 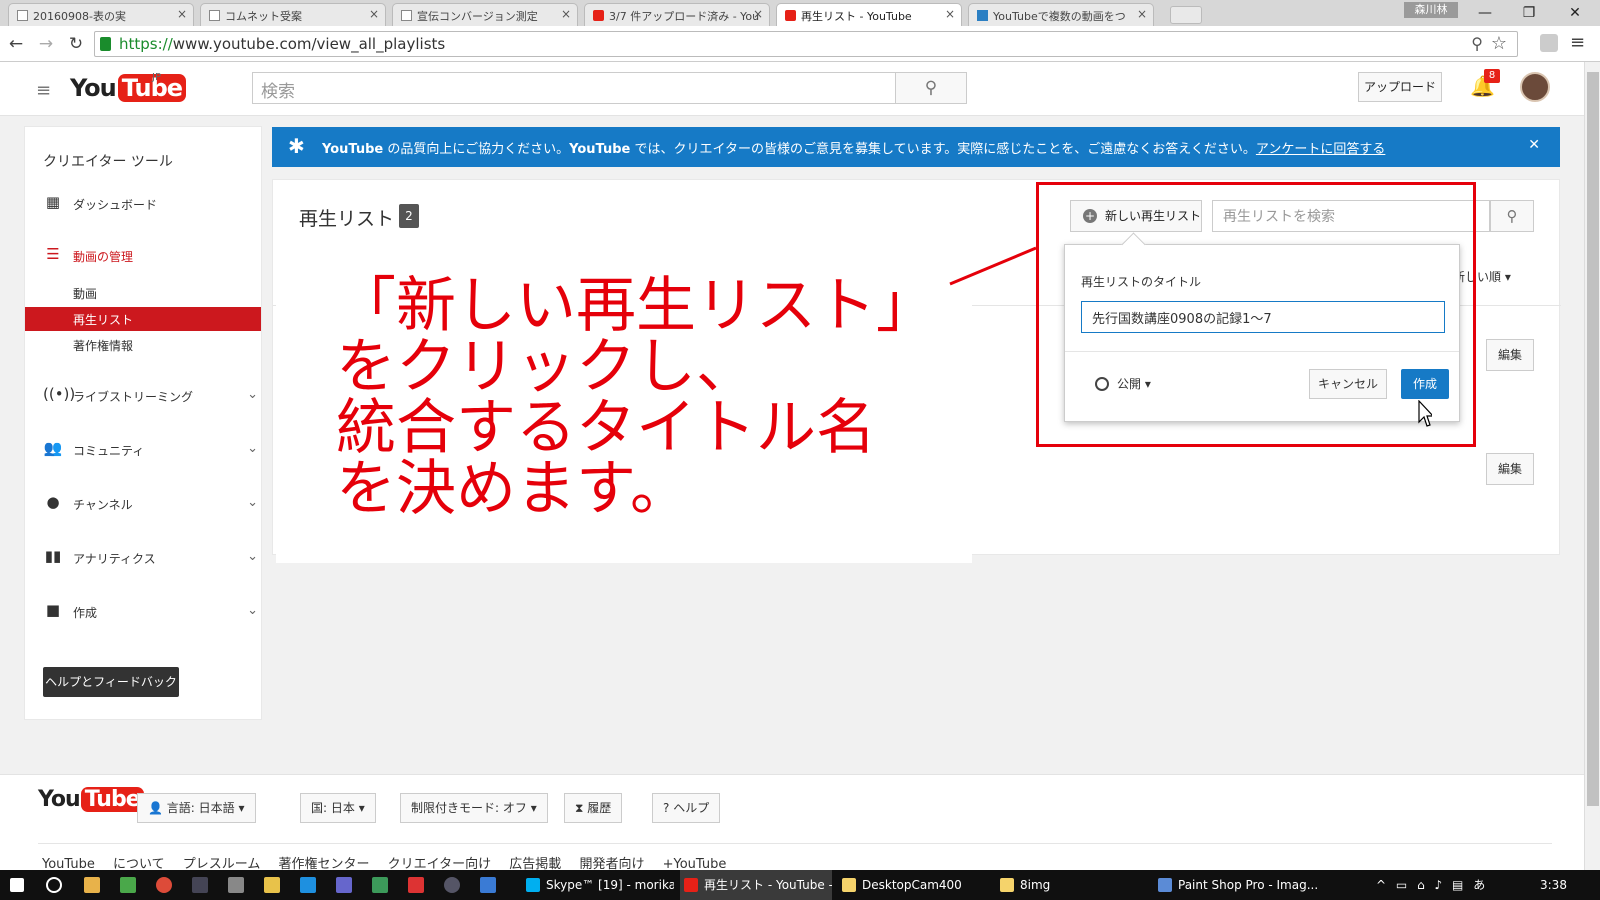 What do you see at coordinates (196, 808) in the screenshot?
I see `language-button: 👤 言語: 日本語 ▾` at bounding box center [196, 808].